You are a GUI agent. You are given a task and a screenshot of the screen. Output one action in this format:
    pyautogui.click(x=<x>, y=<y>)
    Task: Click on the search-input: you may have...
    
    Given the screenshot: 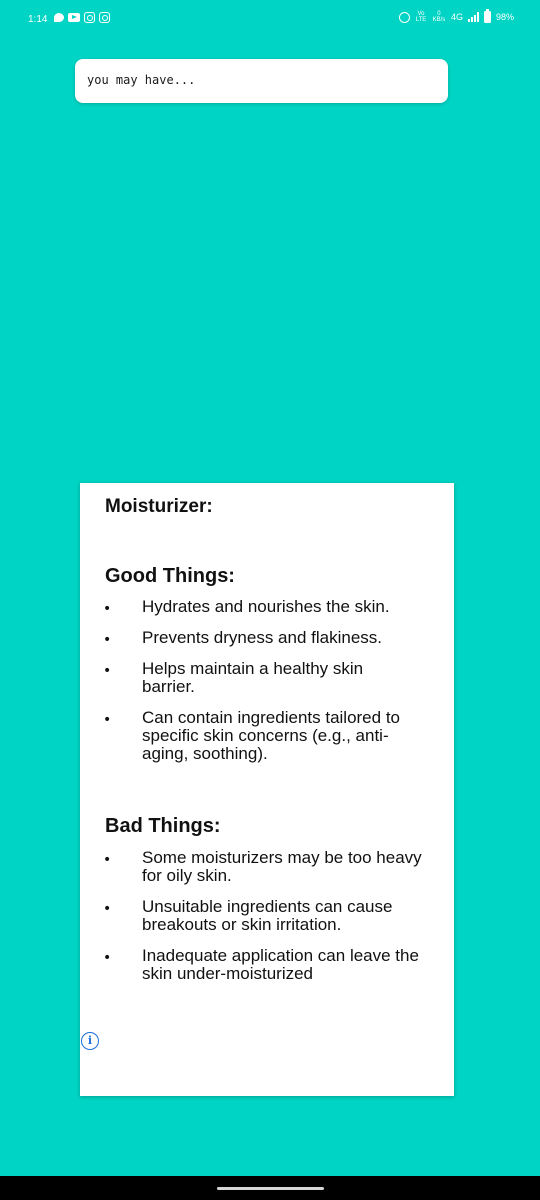 What is the action you would take?
    pyautogui.click(x=261, y=81)
    